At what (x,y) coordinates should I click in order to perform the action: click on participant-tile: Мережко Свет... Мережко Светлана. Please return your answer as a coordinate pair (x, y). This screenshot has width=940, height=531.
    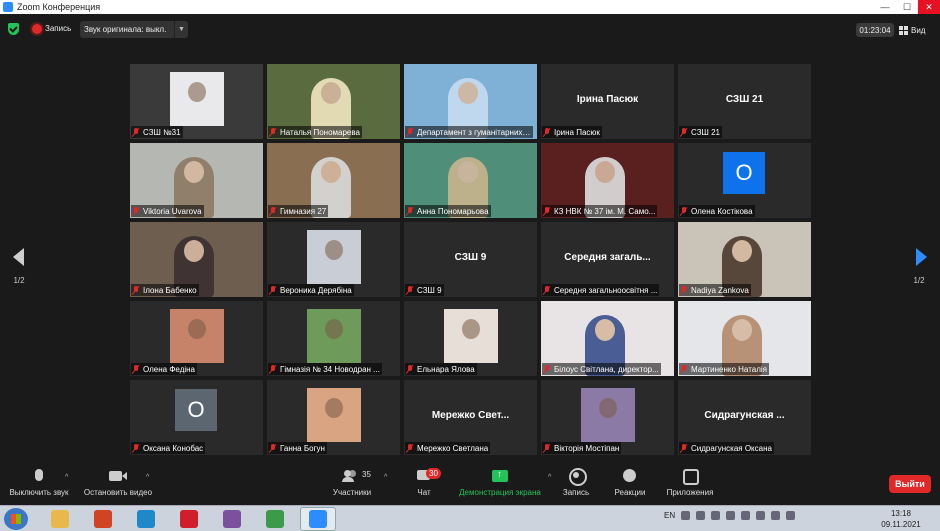
    Looking at the image, I should click on (470, 417).